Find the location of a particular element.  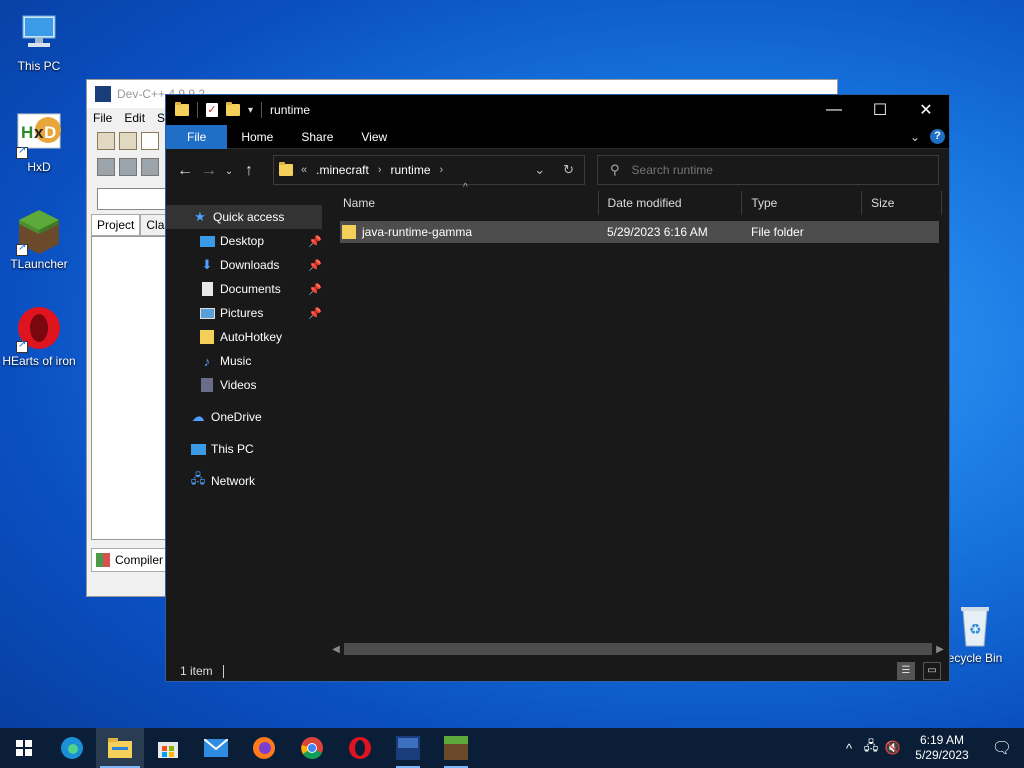

taskbar-mail is located at coordinates (216, 748).